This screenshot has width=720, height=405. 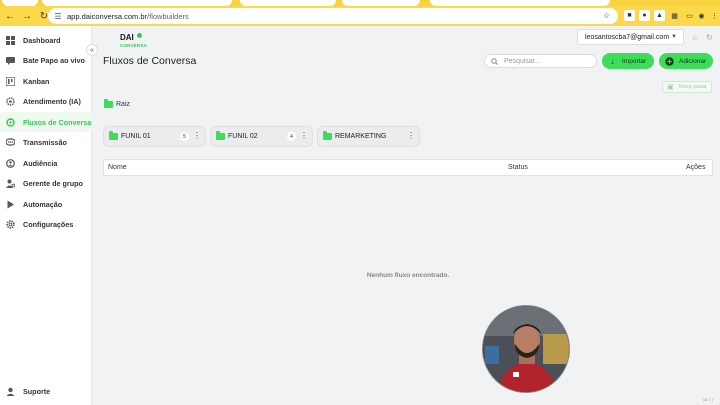 What do you see at coordinates (518, 167) in the screenshot?
I see `column-header-status: Status` at bounding box center [518, 167].